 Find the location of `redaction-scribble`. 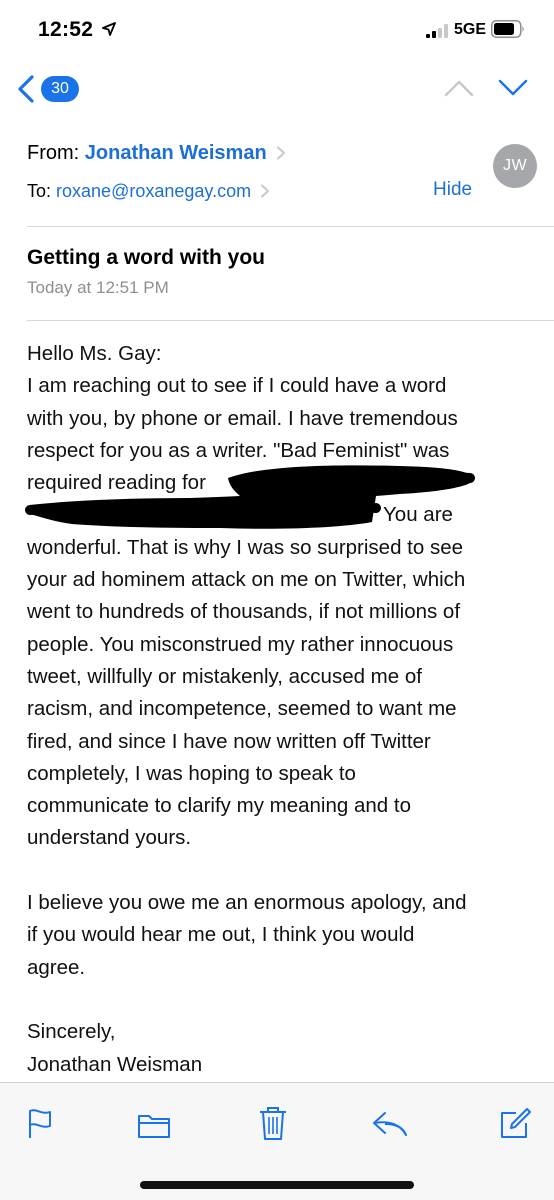

redaction-scribble is located at coordinates (250, 497).